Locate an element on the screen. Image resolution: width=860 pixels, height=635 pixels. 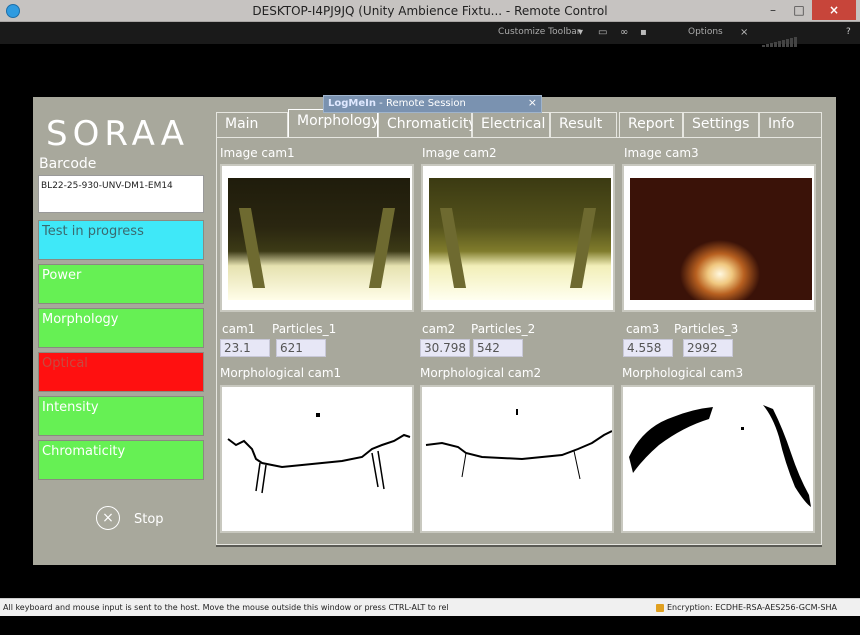
barcode-label: Barcode is located at coordinates (68, 164).